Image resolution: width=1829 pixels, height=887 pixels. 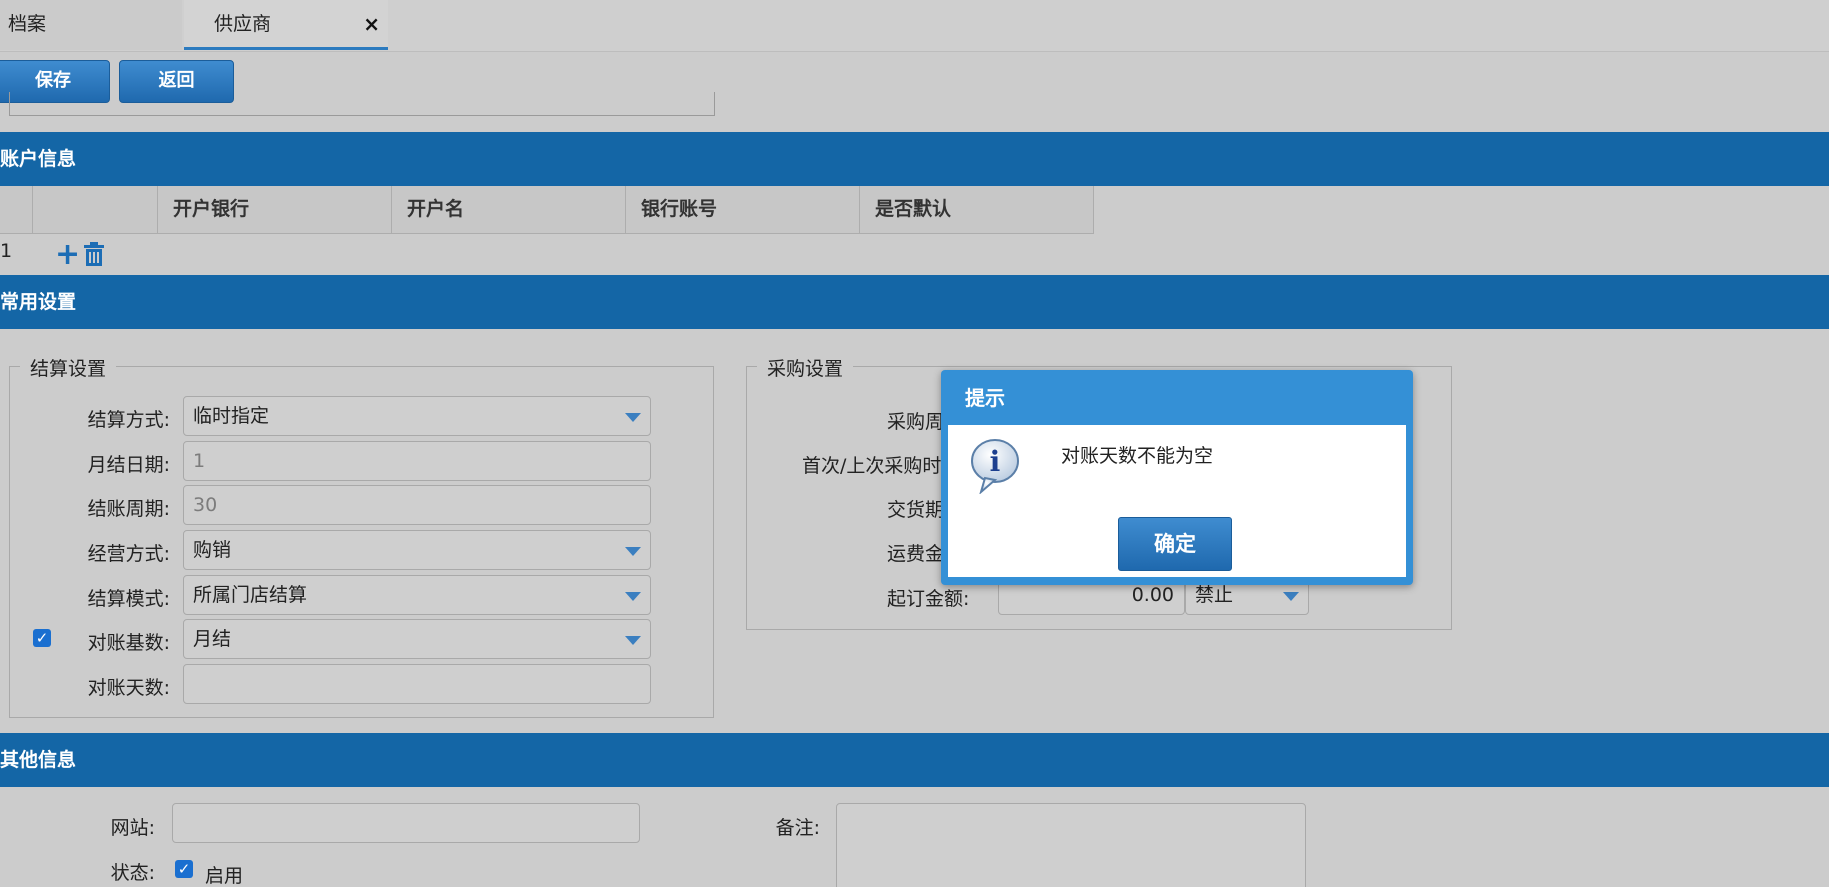 What do you see at coordinates (128, 643) in the screenshot?
I see `label-recon-base: 对账基数:` at bounding box center [128, 643].